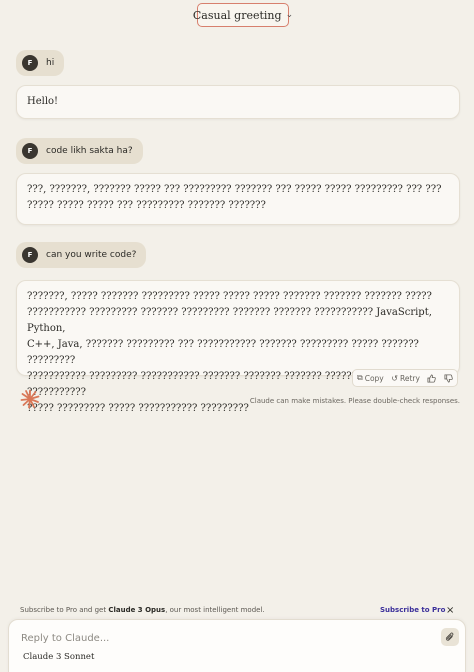 This screenshot has height=672, width=474. I want to click on claude-logo-icon, so click(30, 399).